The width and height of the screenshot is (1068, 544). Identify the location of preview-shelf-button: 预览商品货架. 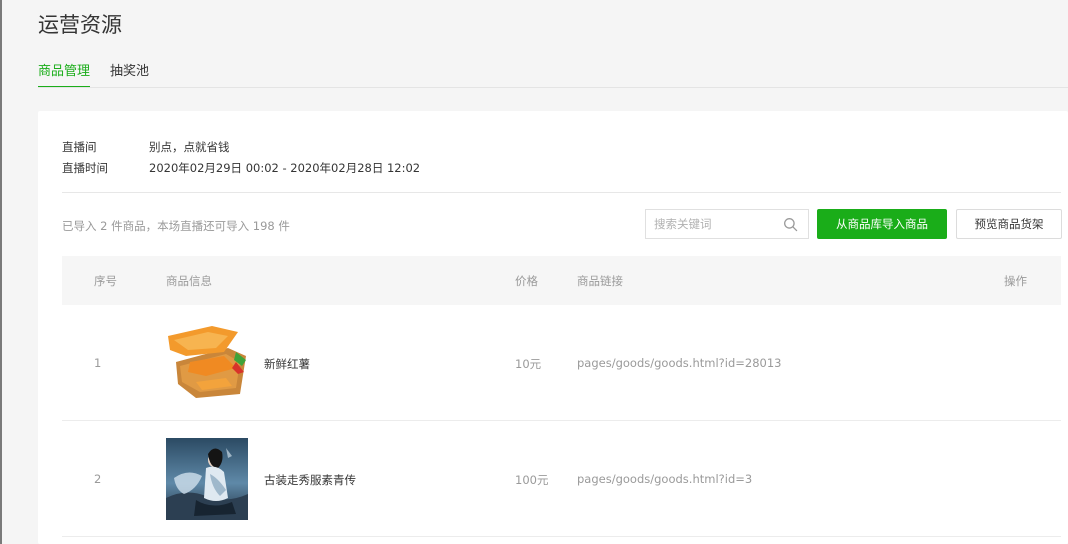
(1009, 224).